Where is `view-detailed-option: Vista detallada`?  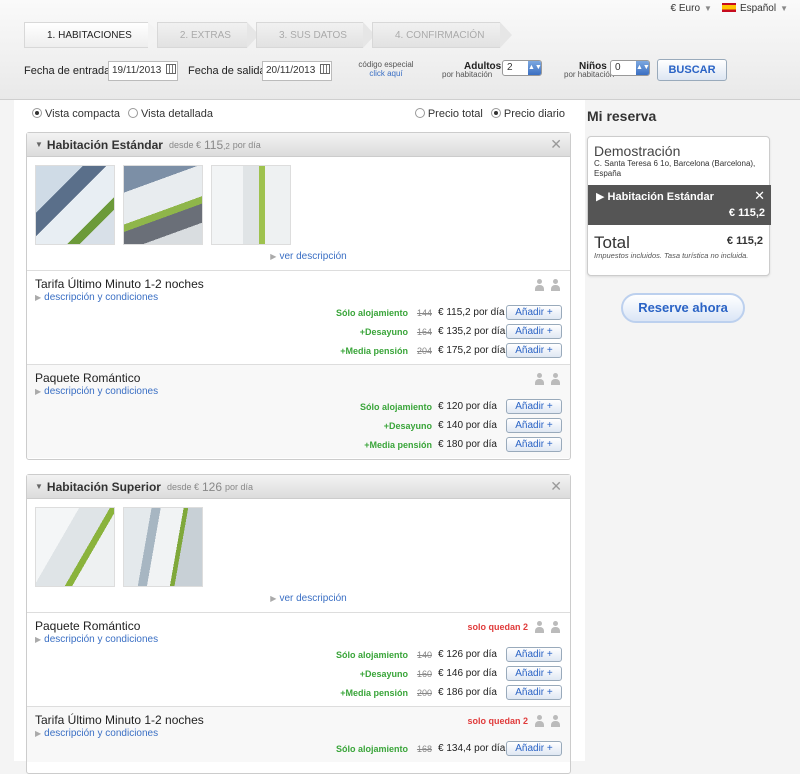
view-detailed-option: Vista detallada is located at coordinates (170, 114).